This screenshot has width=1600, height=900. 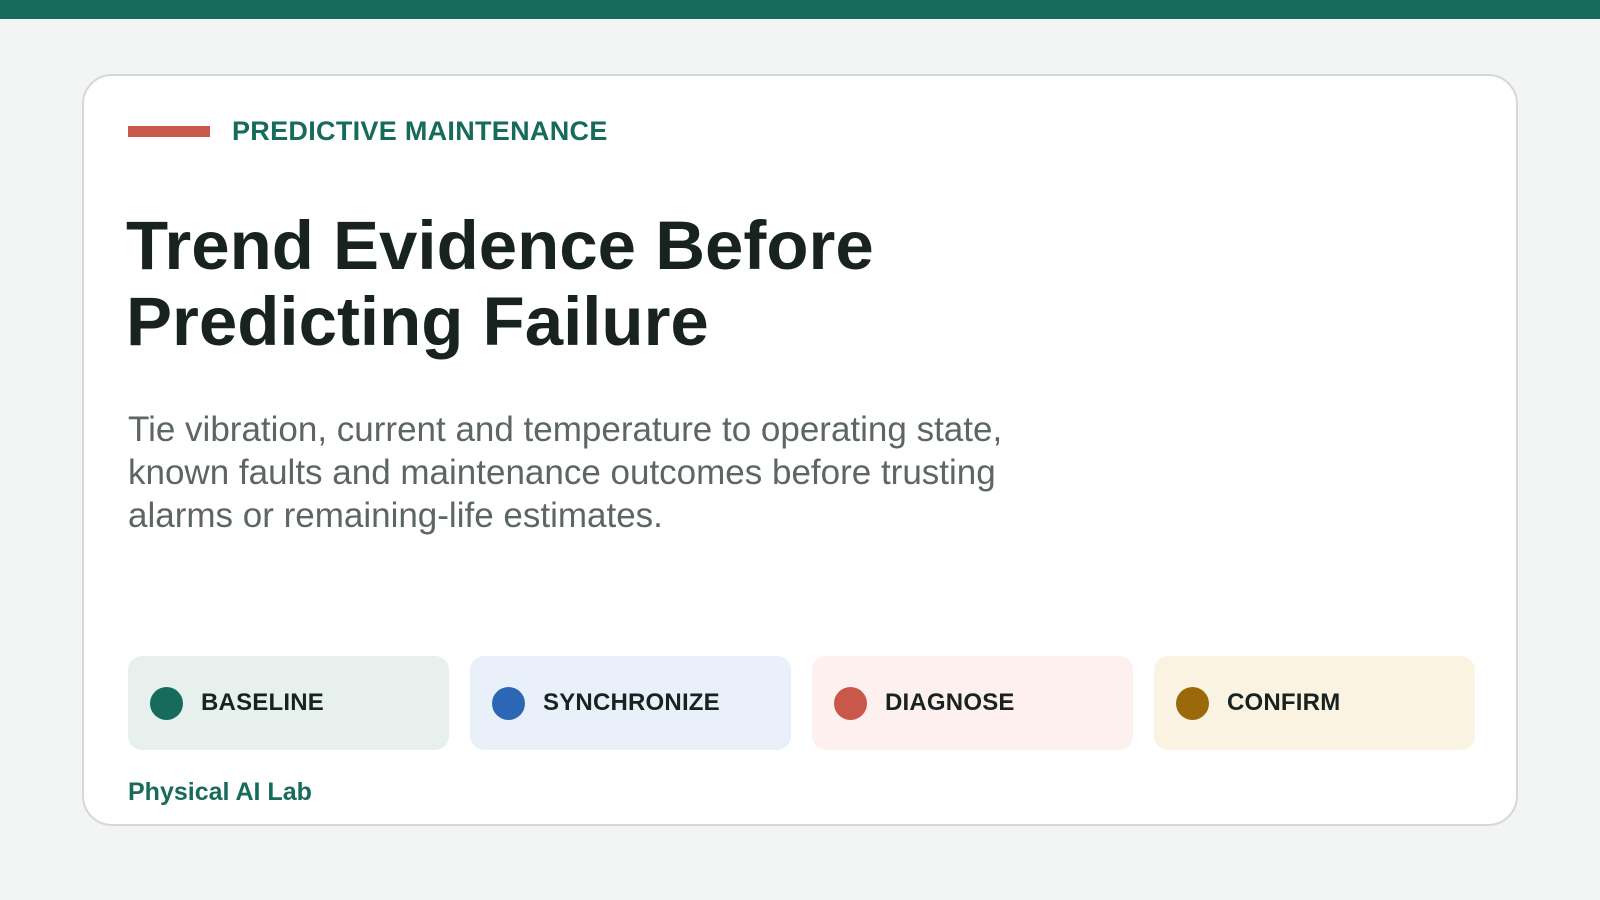 I want to click on step-baseline: BASELINE, so click(x=288, y=703).